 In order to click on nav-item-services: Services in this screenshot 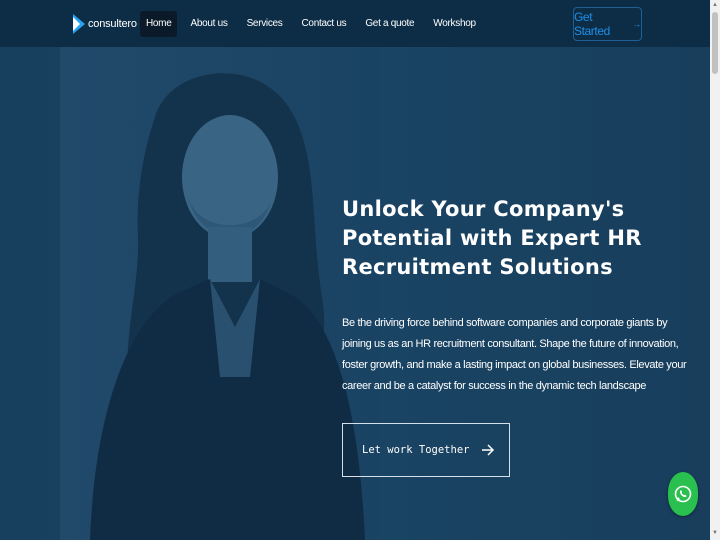, I will do `click(265, 24)`.